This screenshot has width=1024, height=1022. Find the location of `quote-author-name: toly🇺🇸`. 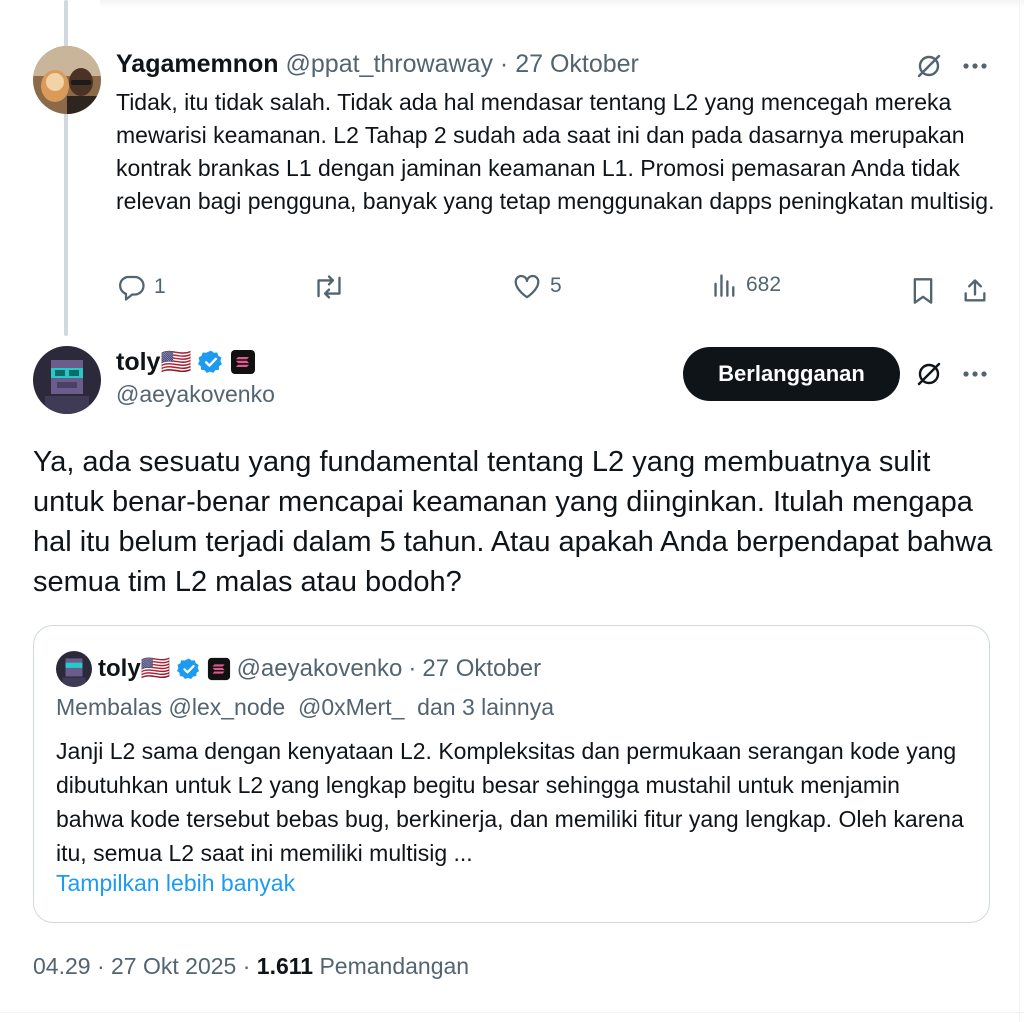

quote-author-name: toly🇺🇸 is located at coordinates (134, 668).